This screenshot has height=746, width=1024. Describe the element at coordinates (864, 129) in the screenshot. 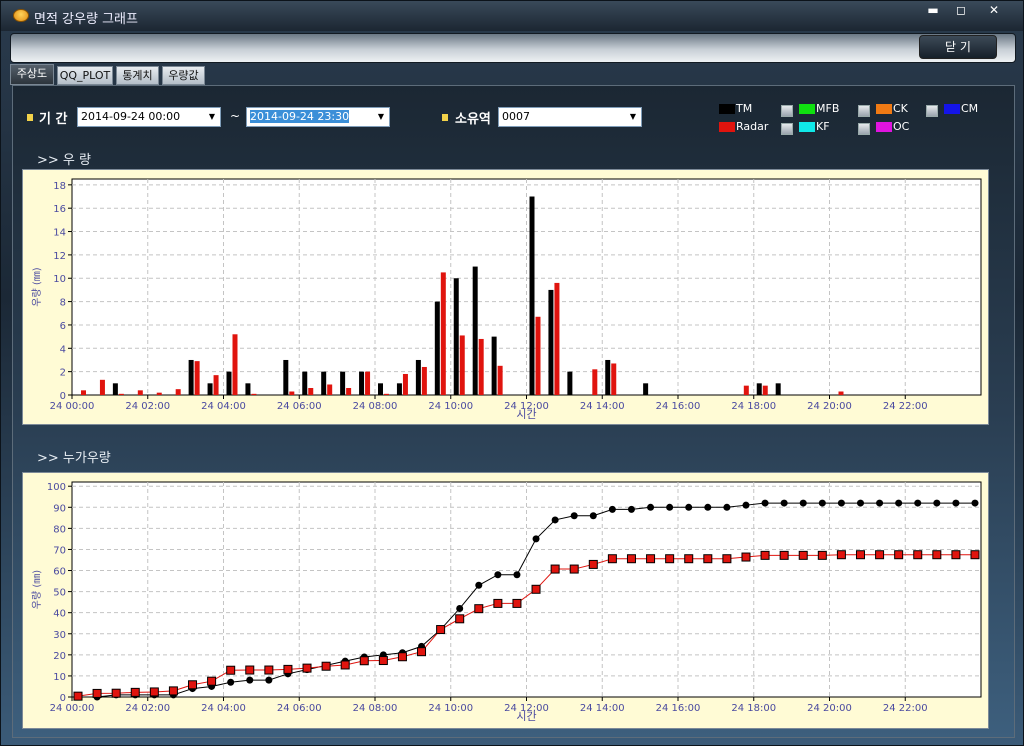

I see `oc-checkbox` at that location.